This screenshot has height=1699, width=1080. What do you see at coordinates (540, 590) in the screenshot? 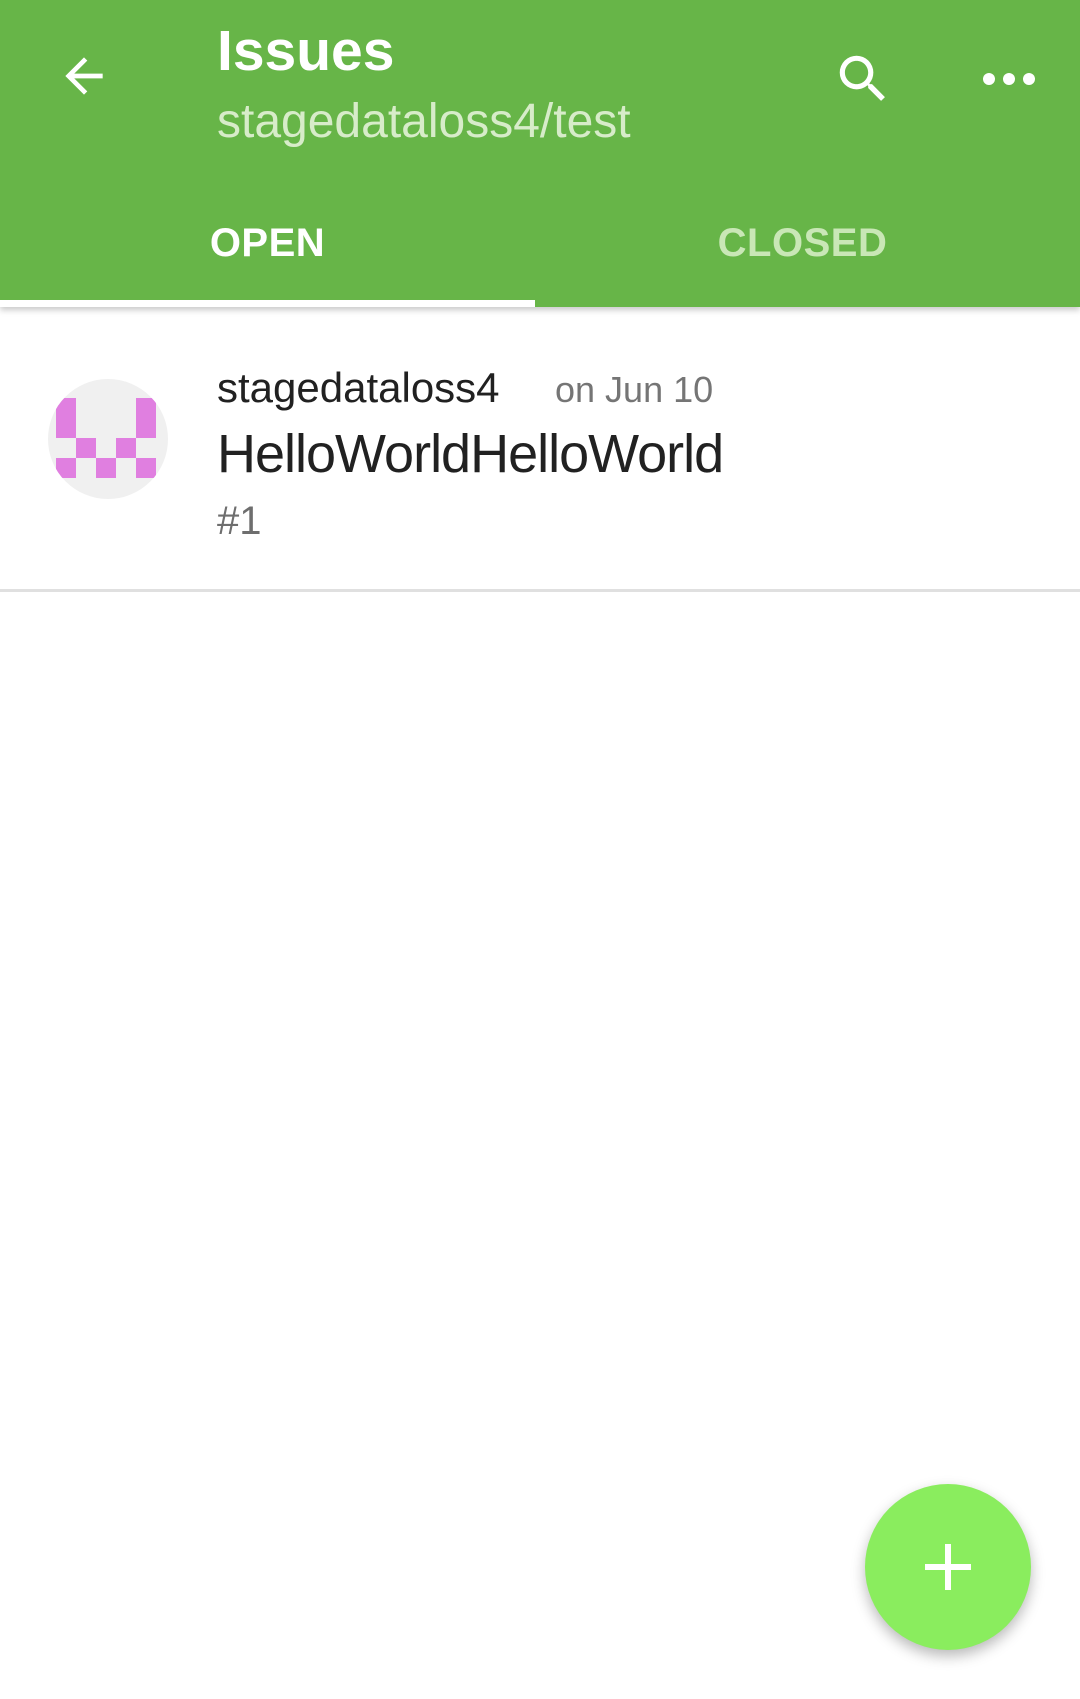
I see `list-divider` at bounding box center [540, 590].